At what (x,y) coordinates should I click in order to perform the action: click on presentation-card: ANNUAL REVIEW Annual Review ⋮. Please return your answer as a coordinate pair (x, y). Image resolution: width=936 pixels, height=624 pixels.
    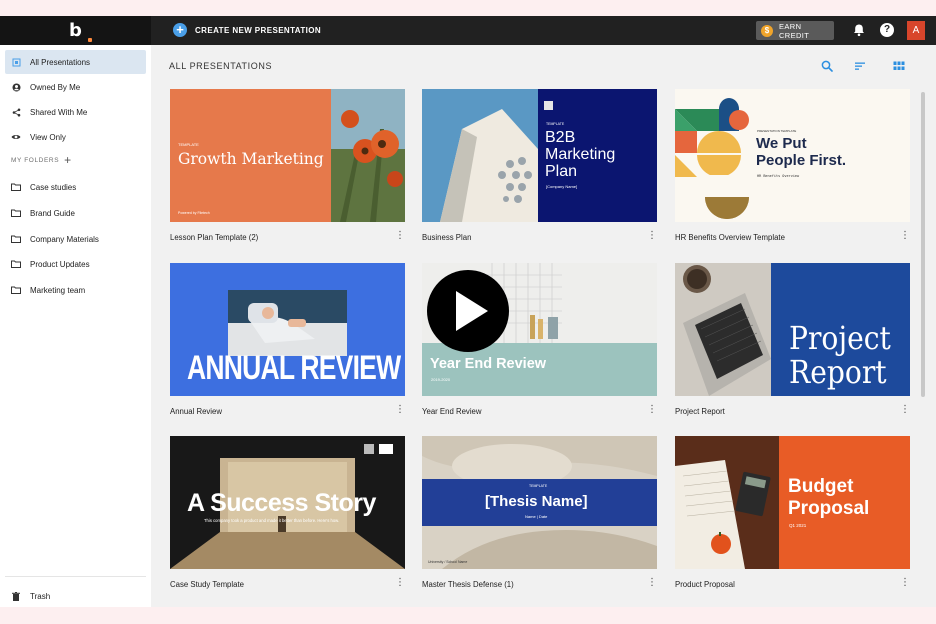
    Looking at the image, I should click on (287, 339).